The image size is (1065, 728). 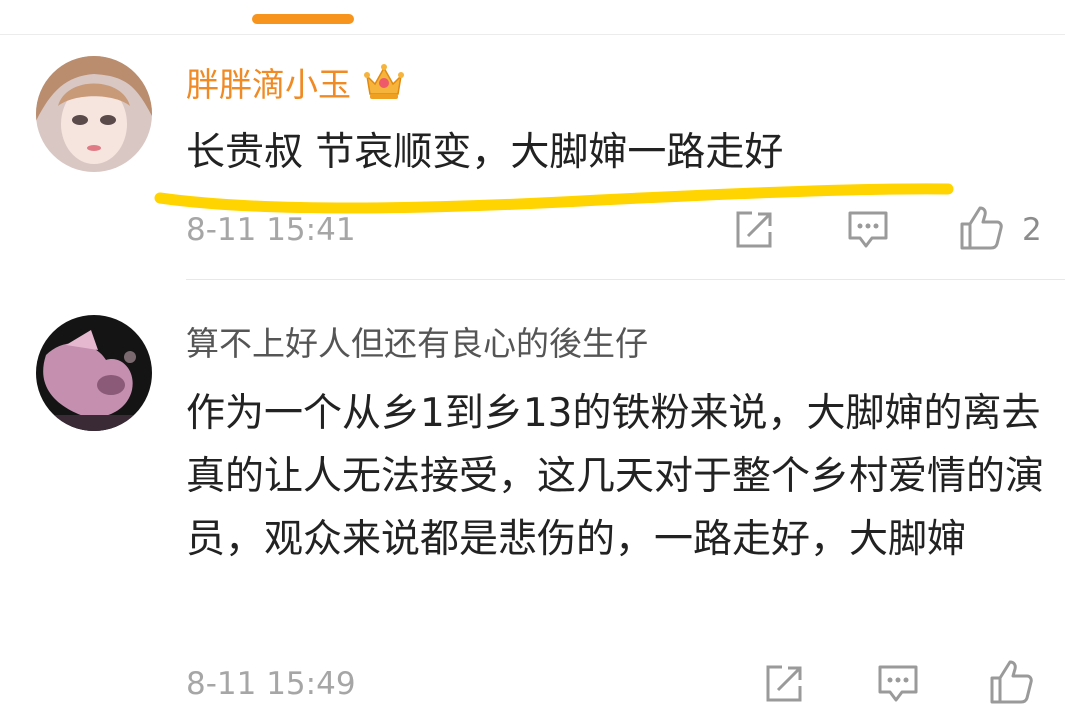 What do you see at coordinates (271, 684) in the screenshot?
I see `timestamp: 8-11 15:49` at bounding box center [271, 684].